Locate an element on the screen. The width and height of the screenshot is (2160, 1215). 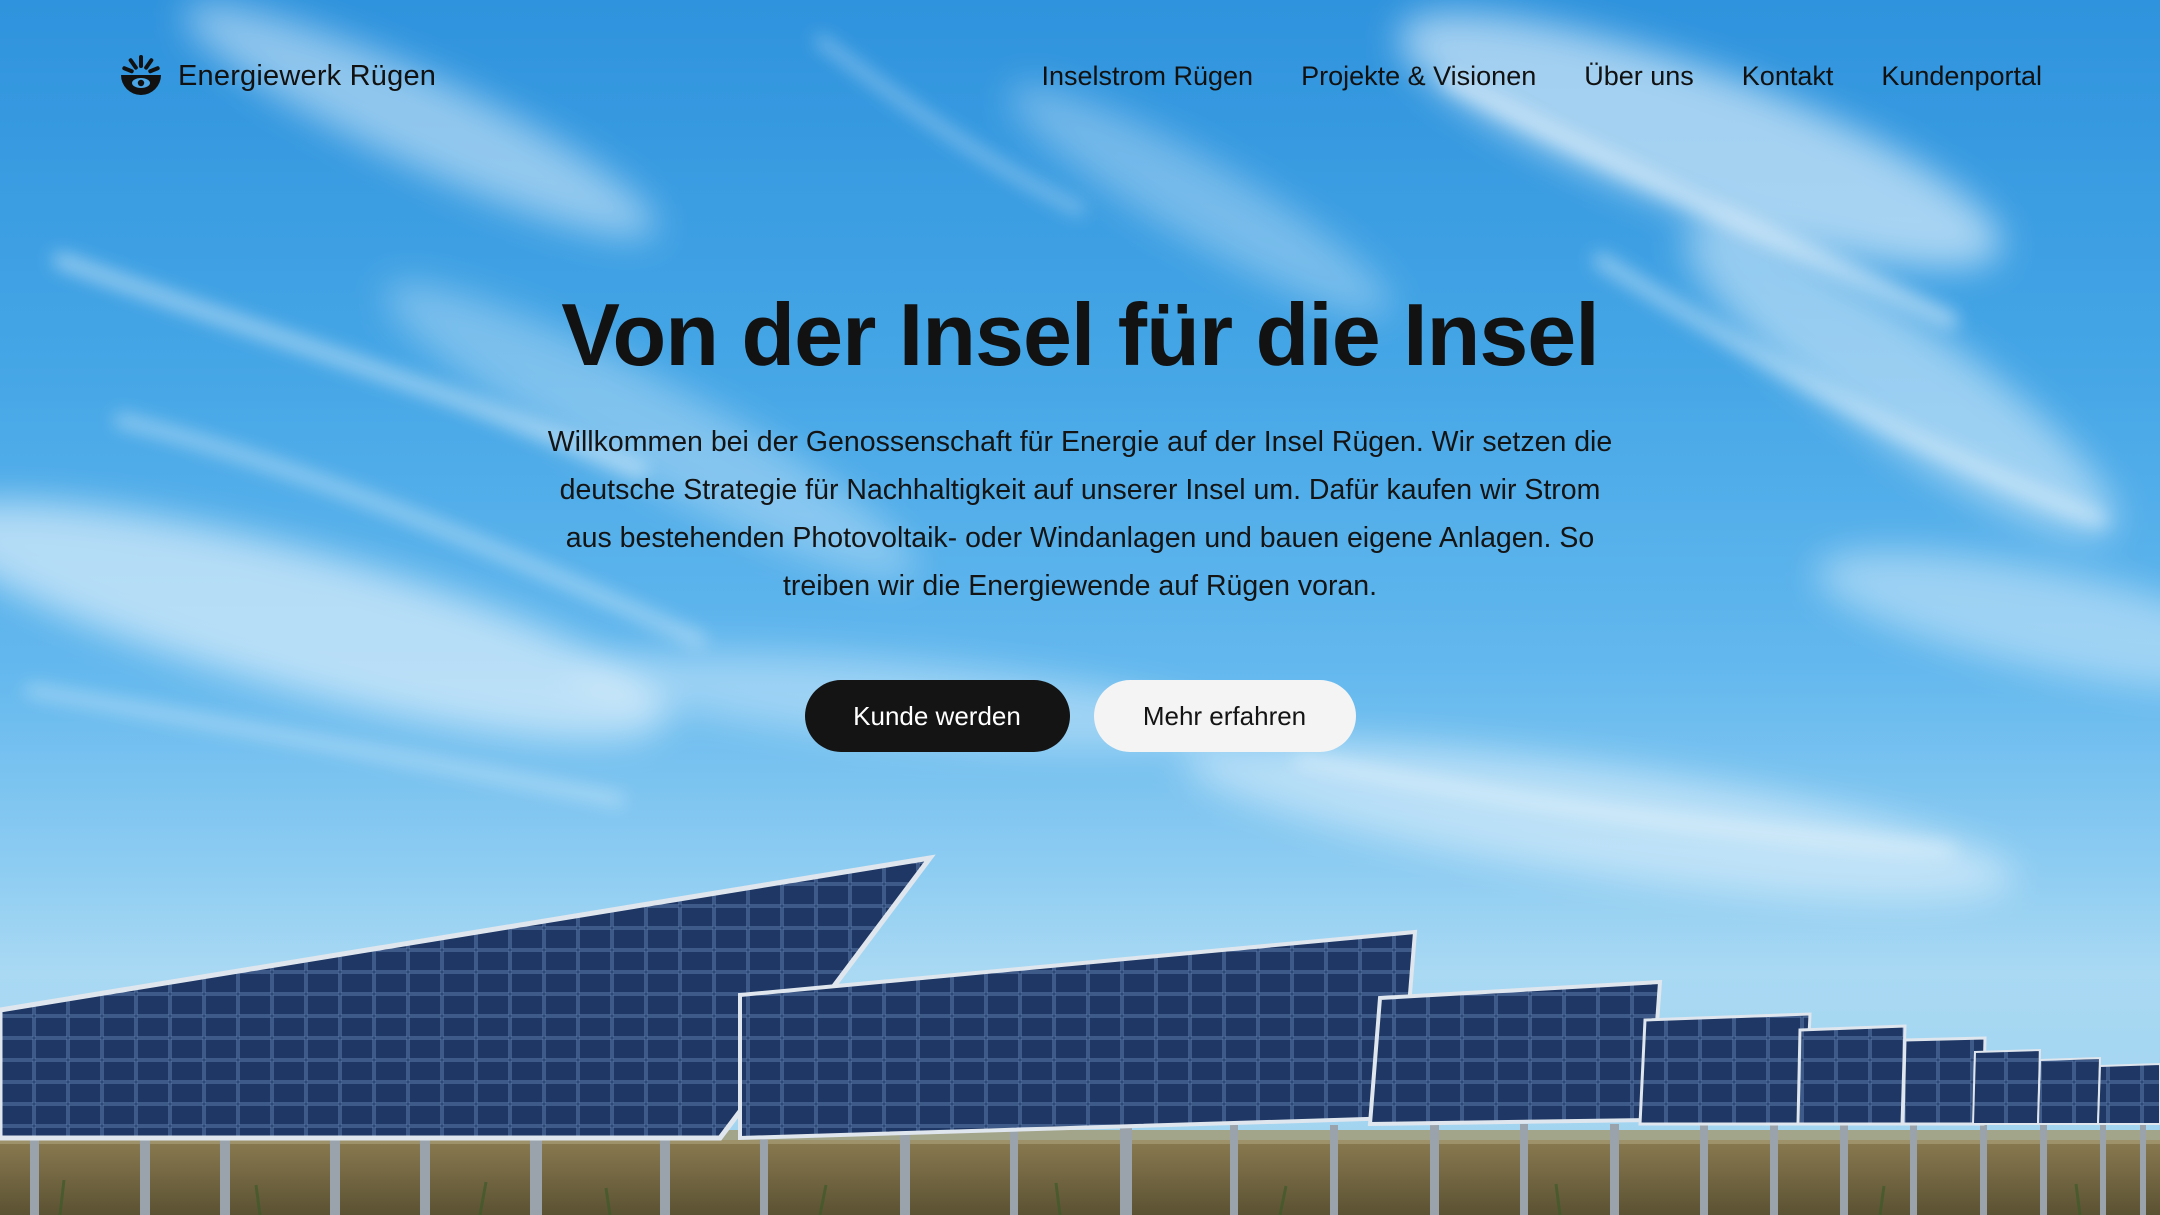
sun-eye-logo-icon is located at coordinates (141, 75).